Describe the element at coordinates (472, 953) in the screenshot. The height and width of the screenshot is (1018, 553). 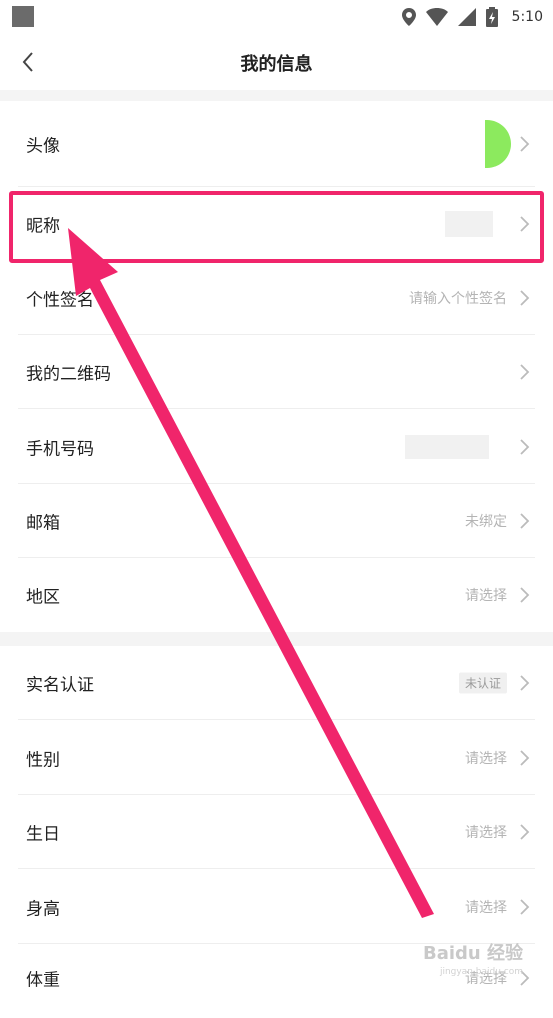
I see `watermark-logo: Baidu 经验` at that location.